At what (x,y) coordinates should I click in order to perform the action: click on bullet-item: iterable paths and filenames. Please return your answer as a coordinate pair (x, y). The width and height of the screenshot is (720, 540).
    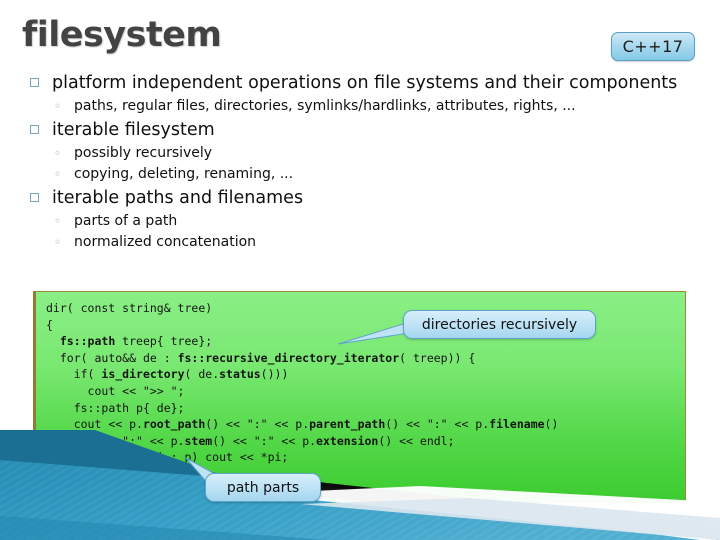
    Looking at the image, I should click on (365, 198).